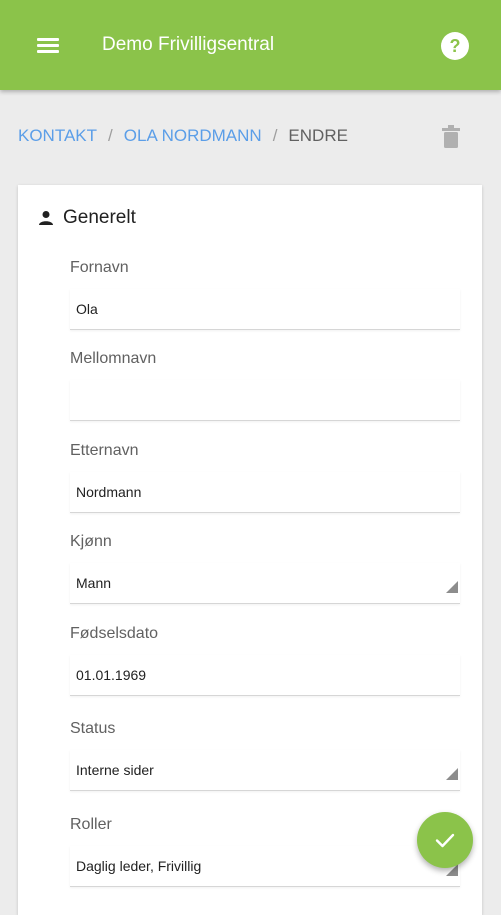 This screenshot has width=501, height=915. I want to click on breadcrumb-ola-nordmann: OLA NORDMANN, so click(193, 136).